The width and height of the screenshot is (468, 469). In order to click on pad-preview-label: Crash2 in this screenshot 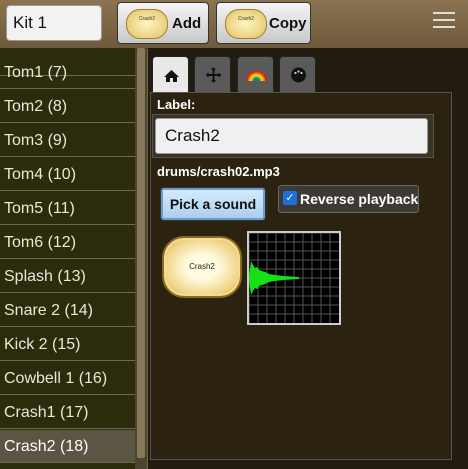, I will do `click(202, 266)`.